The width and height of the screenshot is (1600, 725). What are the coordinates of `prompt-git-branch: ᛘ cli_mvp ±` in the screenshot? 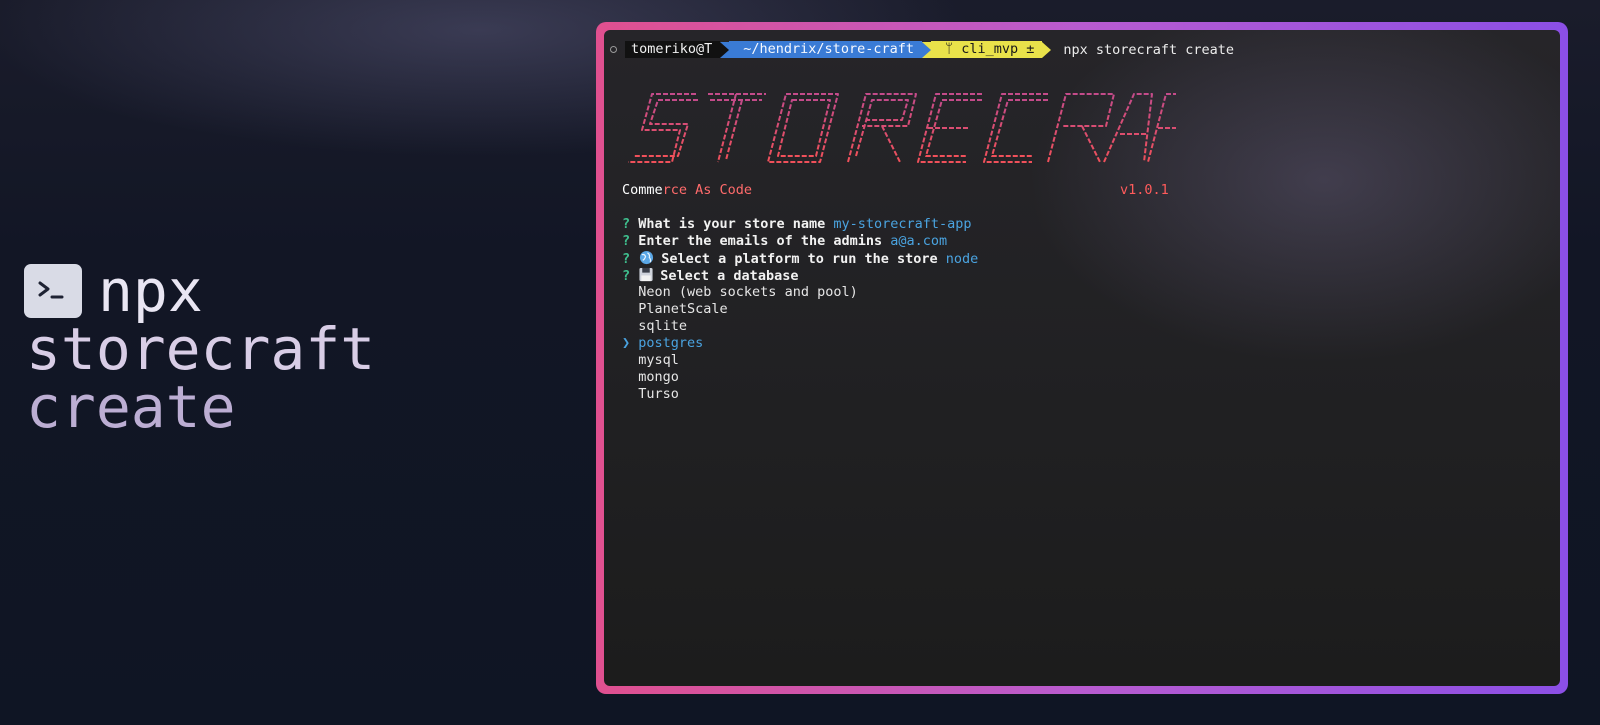 It's located at (986, 49).